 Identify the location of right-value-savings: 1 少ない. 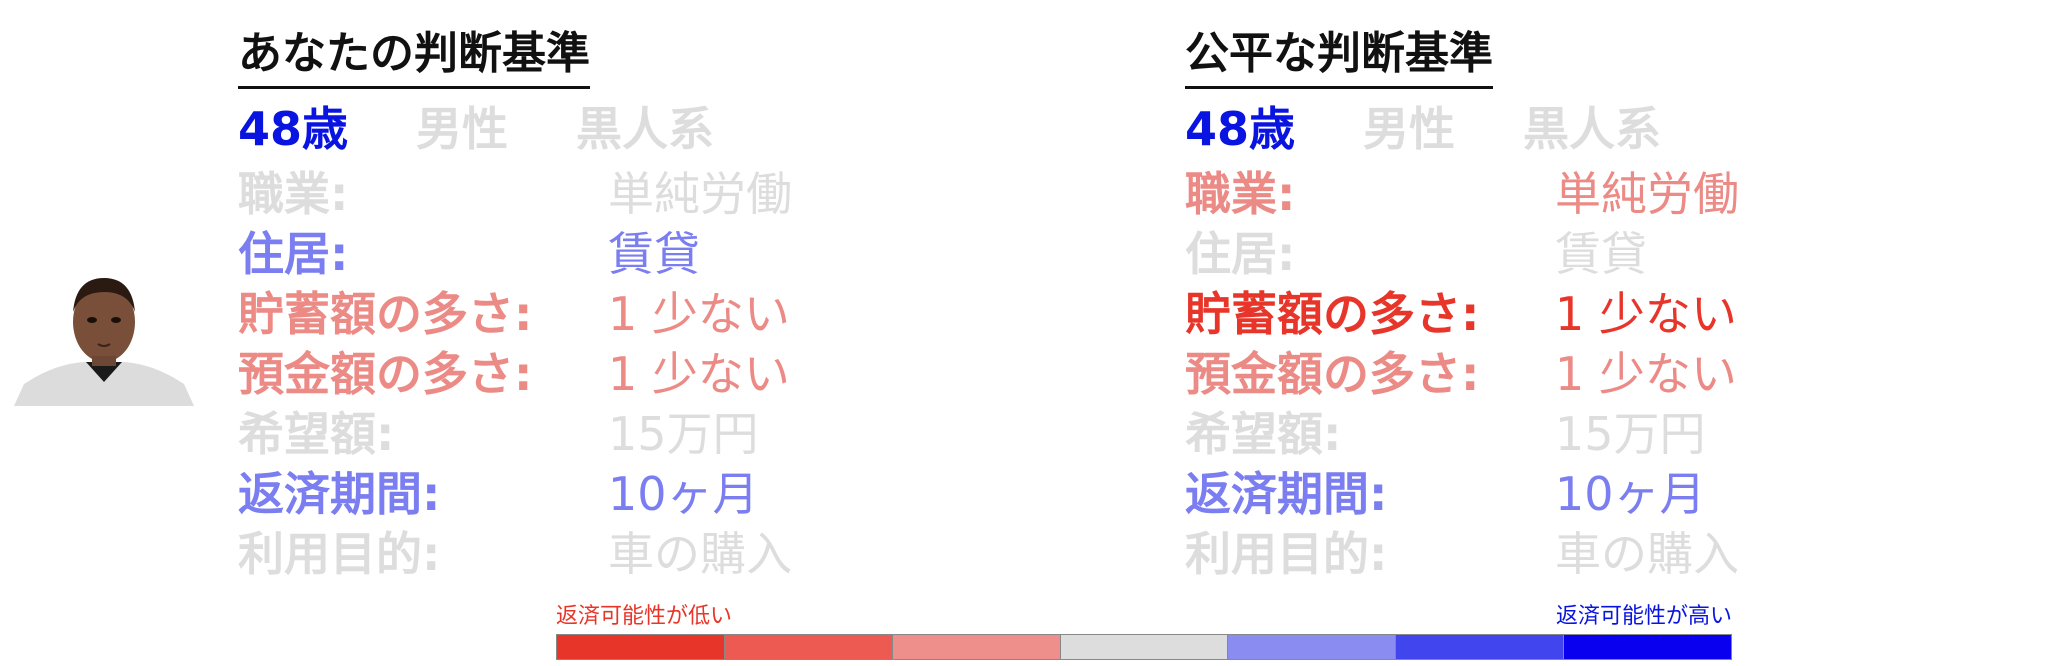
(1646, 314).